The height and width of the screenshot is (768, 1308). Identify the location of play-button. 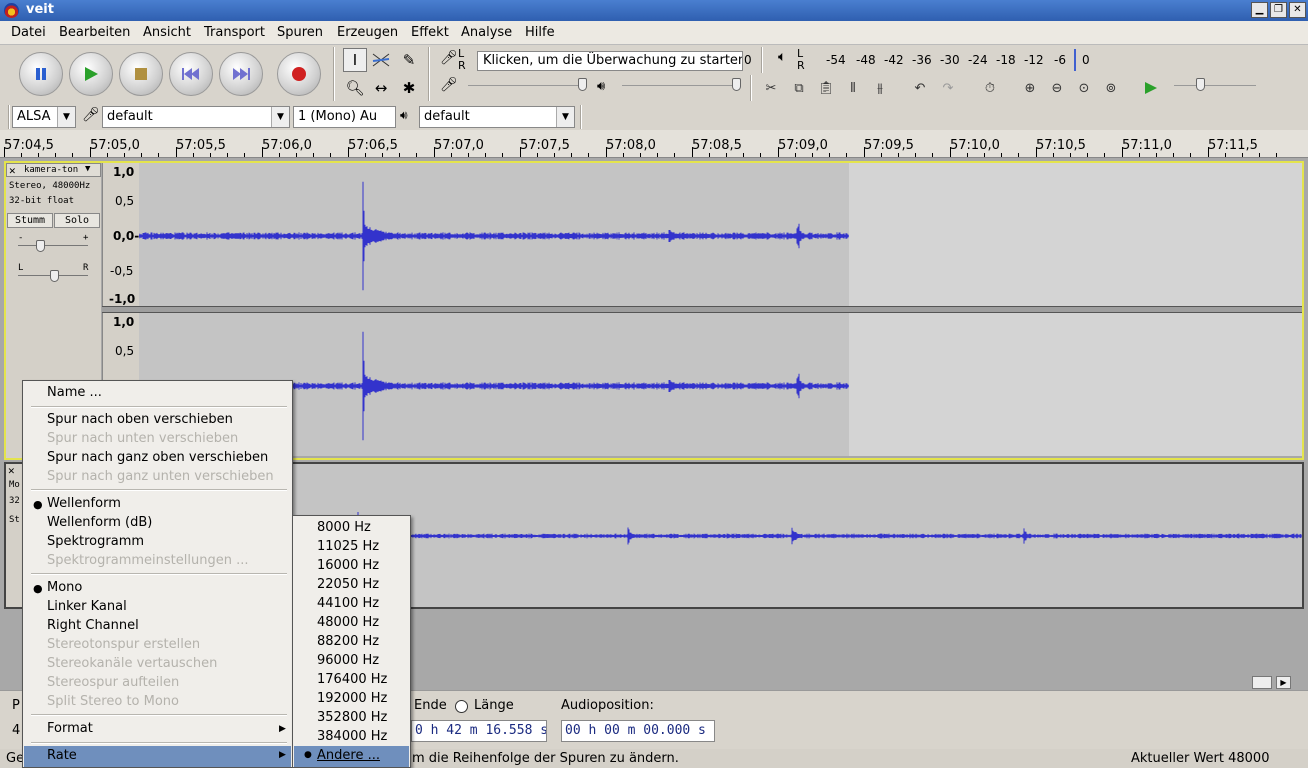
(91, 74).